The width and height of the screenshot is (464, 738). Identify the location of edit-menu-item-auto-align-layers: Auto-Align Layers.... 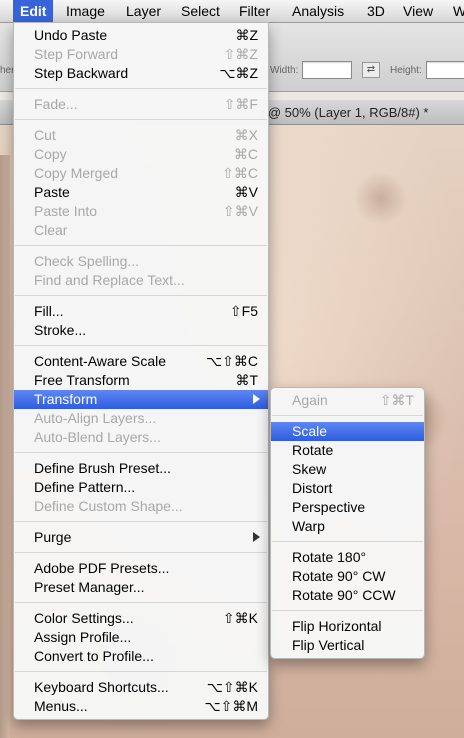
(141, 418).